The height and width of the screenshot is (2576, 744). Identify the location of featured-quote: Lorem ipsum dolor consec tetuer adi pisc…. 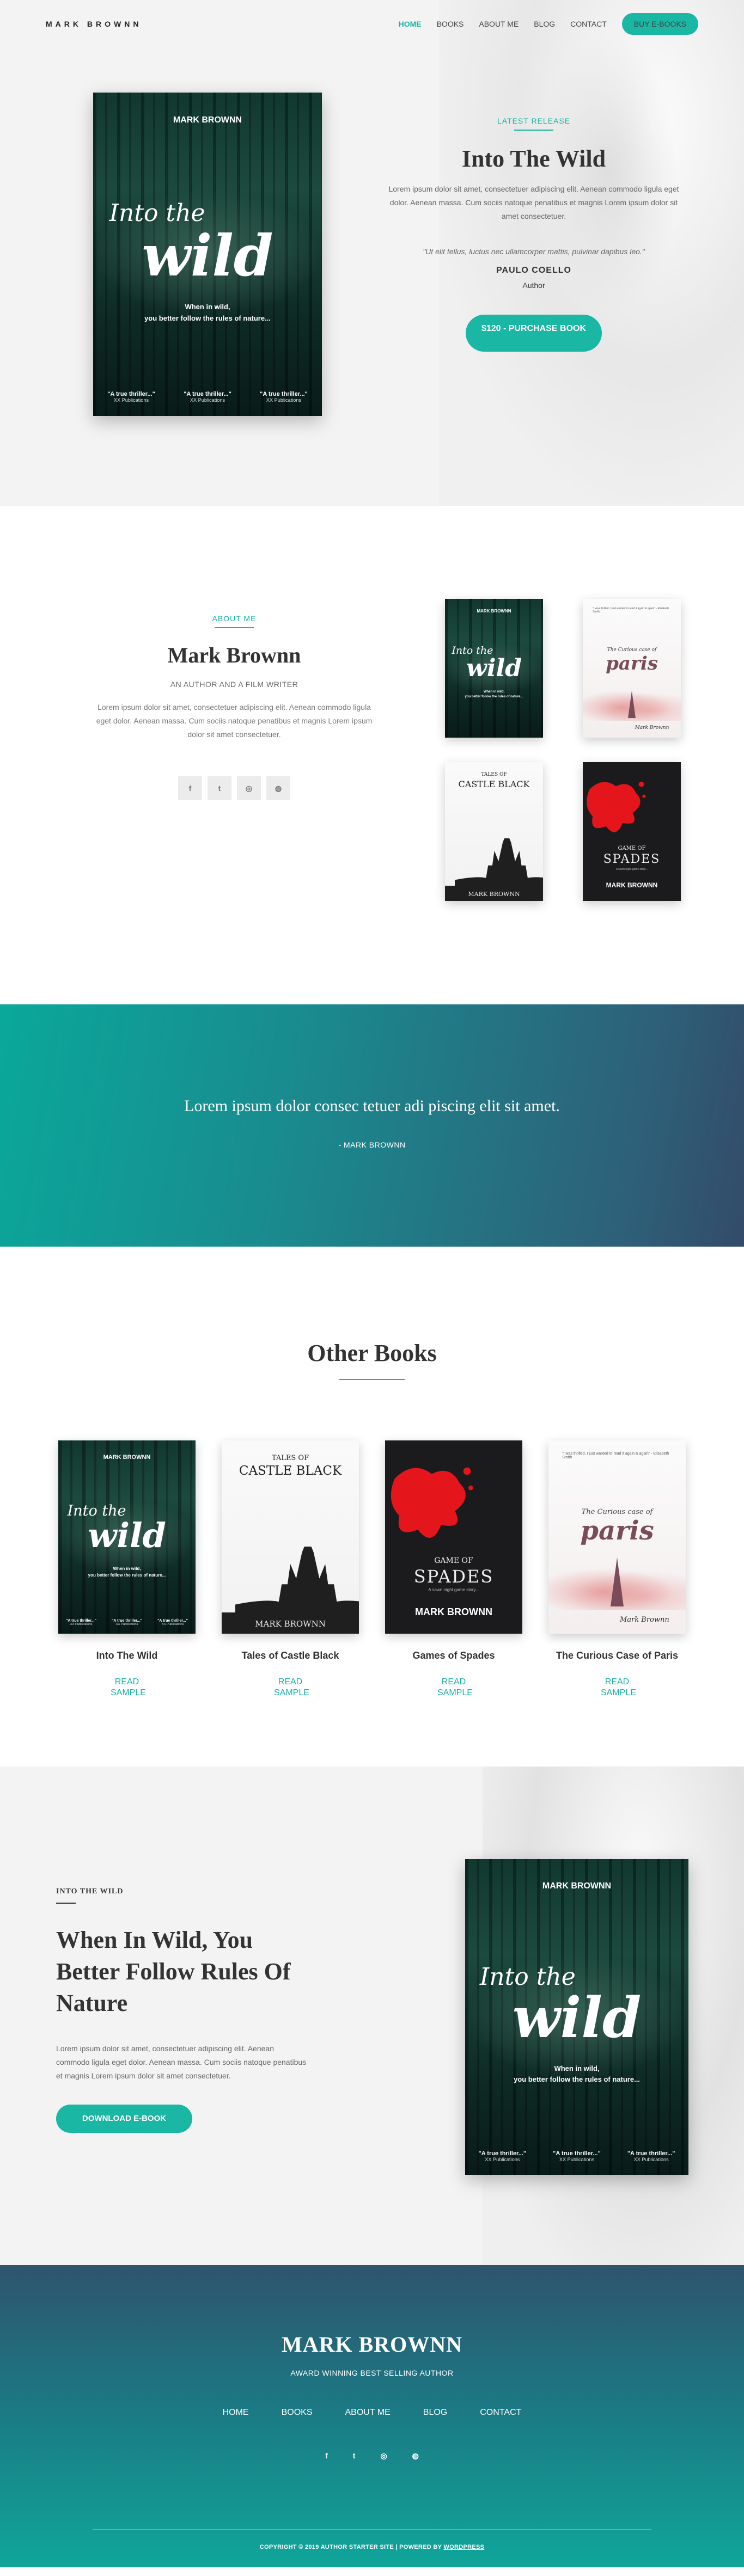
(372, 1106).